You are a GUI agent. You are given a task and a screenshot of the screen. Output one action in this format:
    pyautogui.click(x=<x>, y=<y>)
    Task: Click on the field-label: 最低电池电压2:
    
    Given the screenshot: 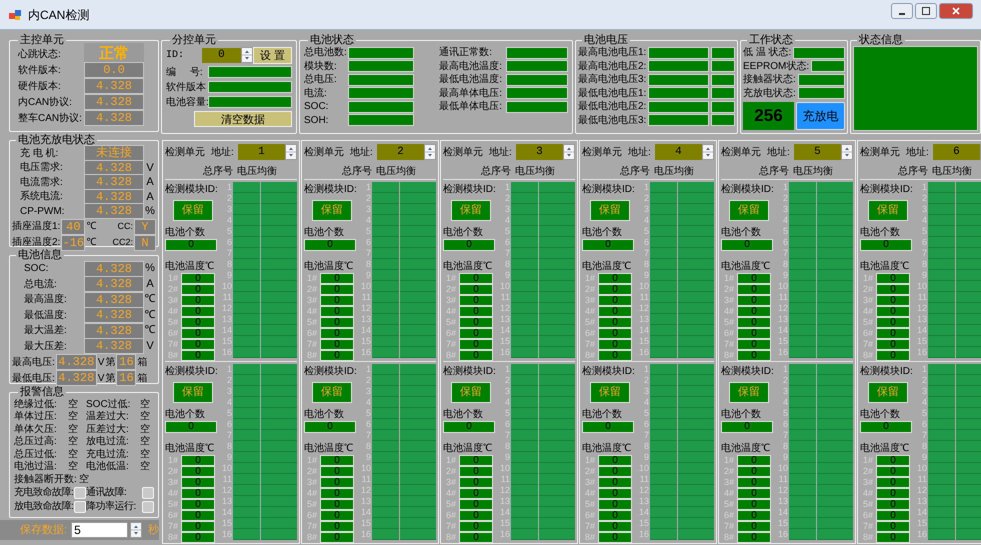 What is the action you would take?
    pyautogui.click(x=612, y=107)
    